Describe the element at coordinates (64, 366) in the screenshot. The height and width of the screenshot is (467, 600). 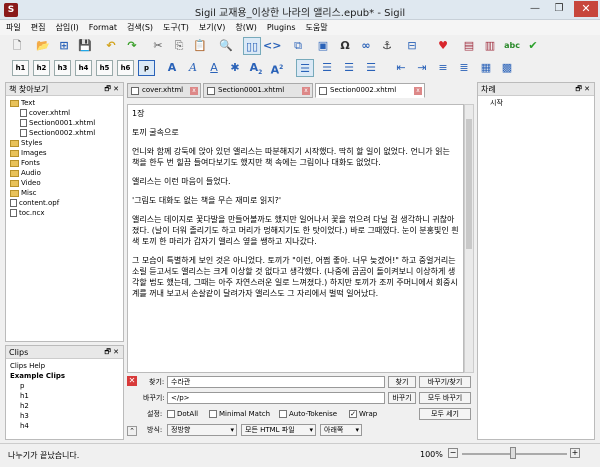
I see `clip-item: Clips Help` at that location.